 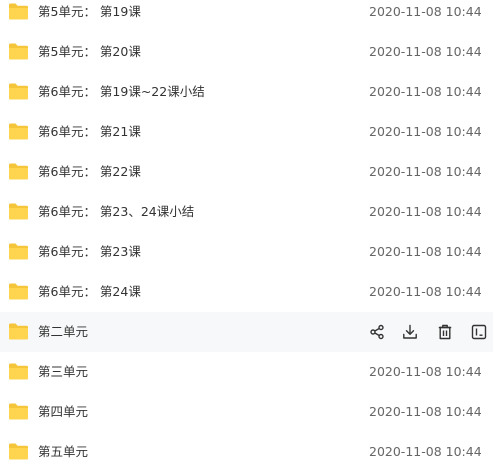 What do you see at coordinates (116, 212) in the screenshot?
I see `file-name: 第6单元： 第23、24课小结` at bounding box center [116, 212].